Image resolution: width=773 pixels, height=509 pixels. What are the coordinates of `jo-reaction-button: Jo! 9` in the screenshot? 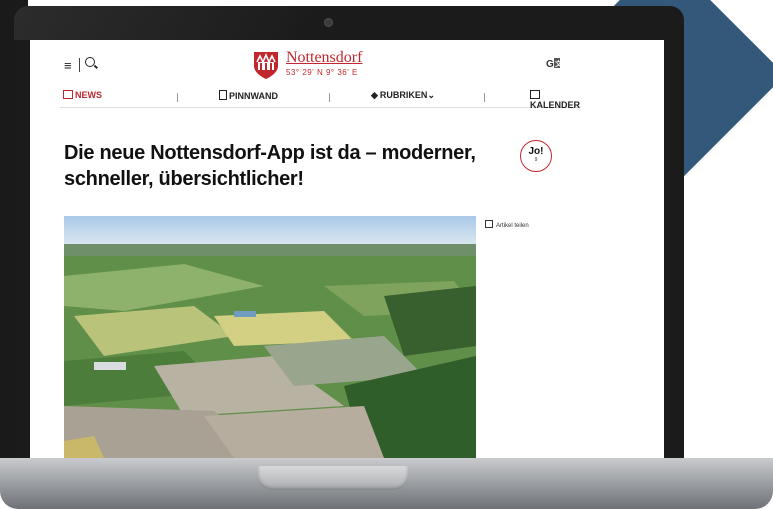 It's located at (536, 156).